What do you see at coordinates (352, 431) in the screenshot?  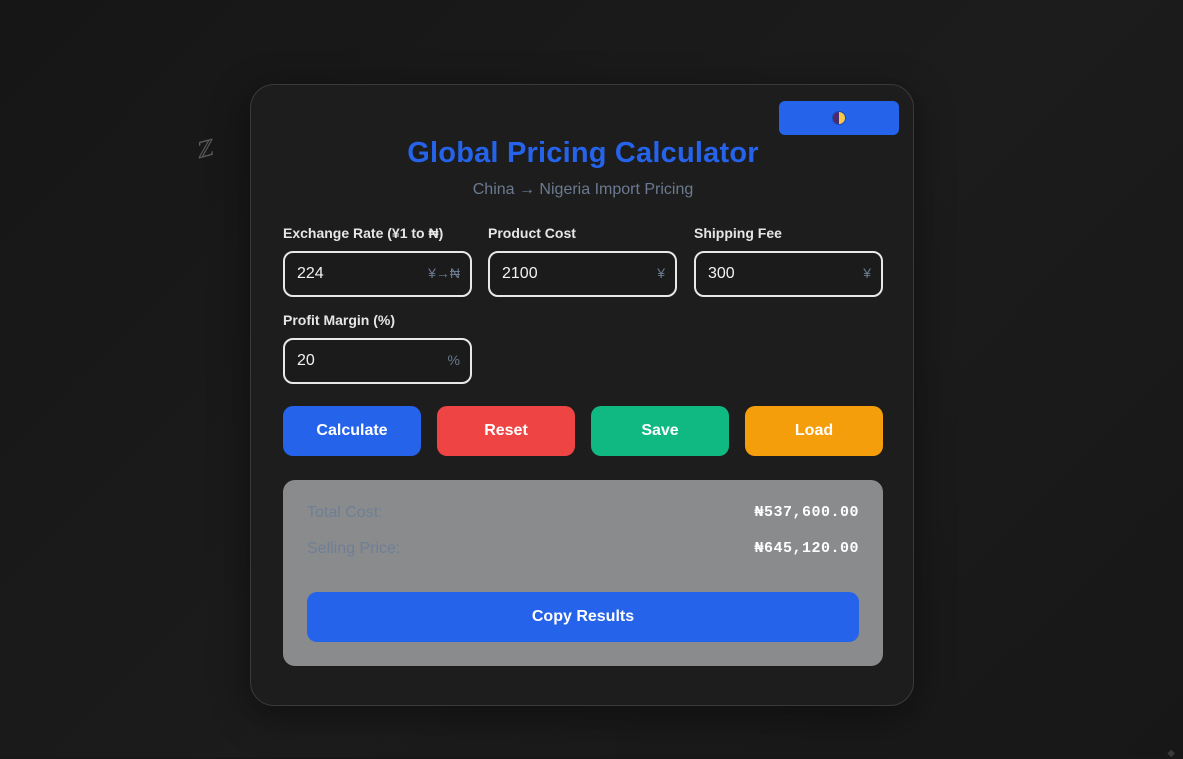 I see `calculate-button: Calculate` at bounding box center [352, 431].